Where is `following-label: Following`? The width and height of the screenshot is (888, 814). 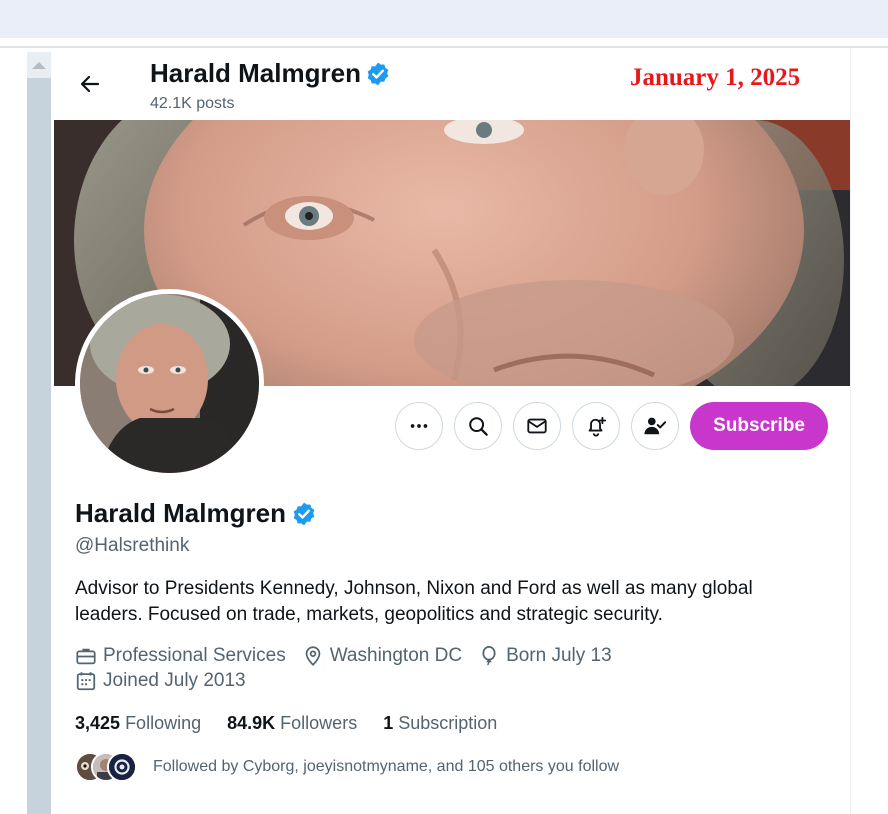 following-label: Following is located at coordinates (163, 723).